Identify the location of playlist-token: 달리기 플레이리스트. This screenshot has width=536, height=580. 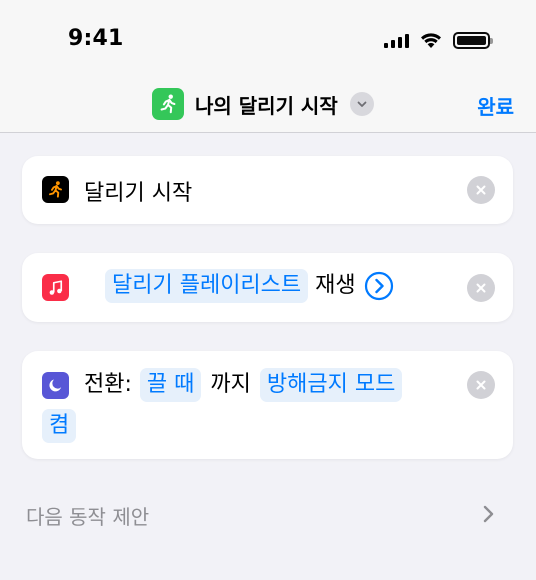
(207, 286).